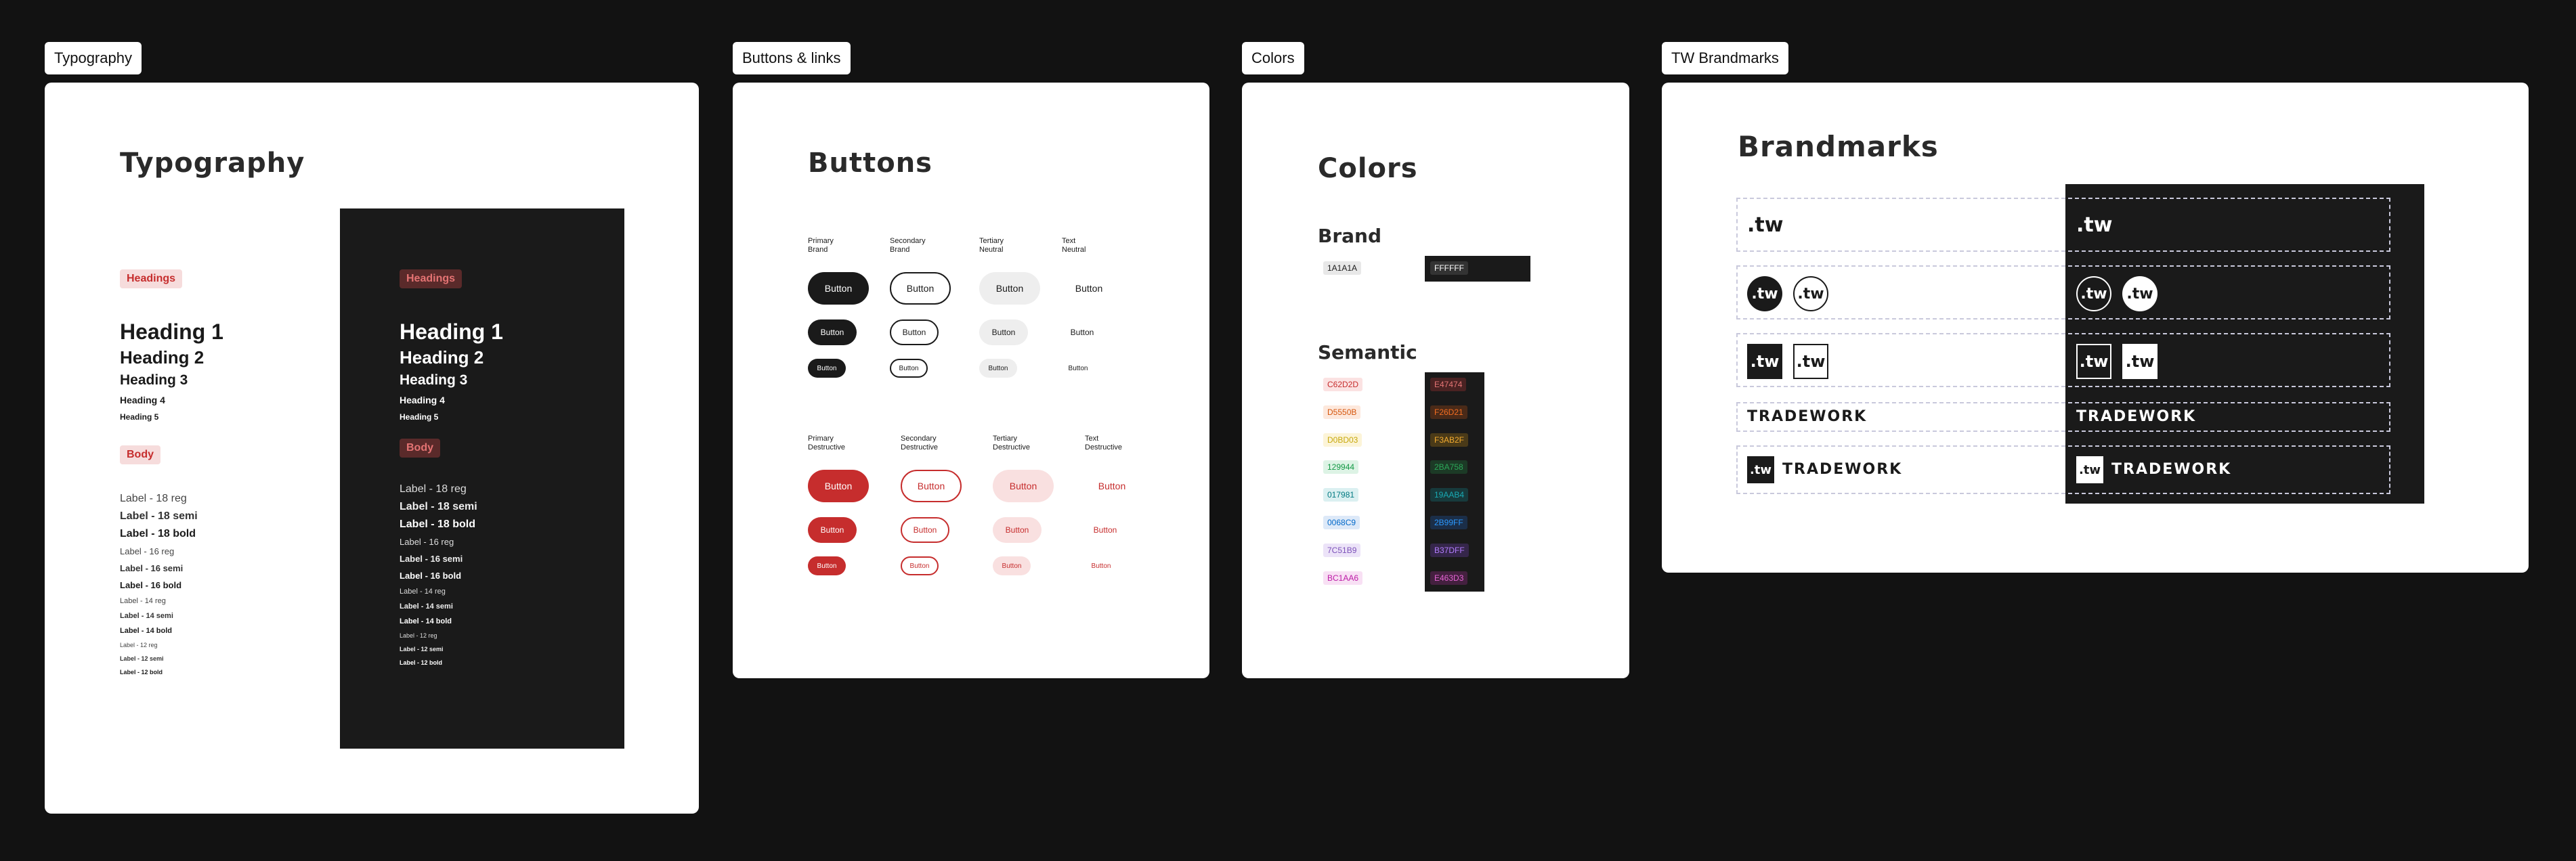 This screenshot has width=2576, height=861. I want to click on col-head-primary-brand: Primary Brand, so click(821, 246).